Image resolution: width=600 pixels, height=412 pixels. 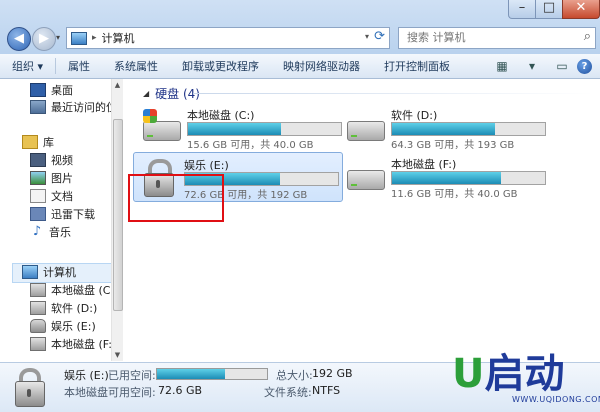 What do you see at coordinates (414, 115) in the screenshot?
I see `drive-name: 软件 (D:)` at bounding box center [414, 115].